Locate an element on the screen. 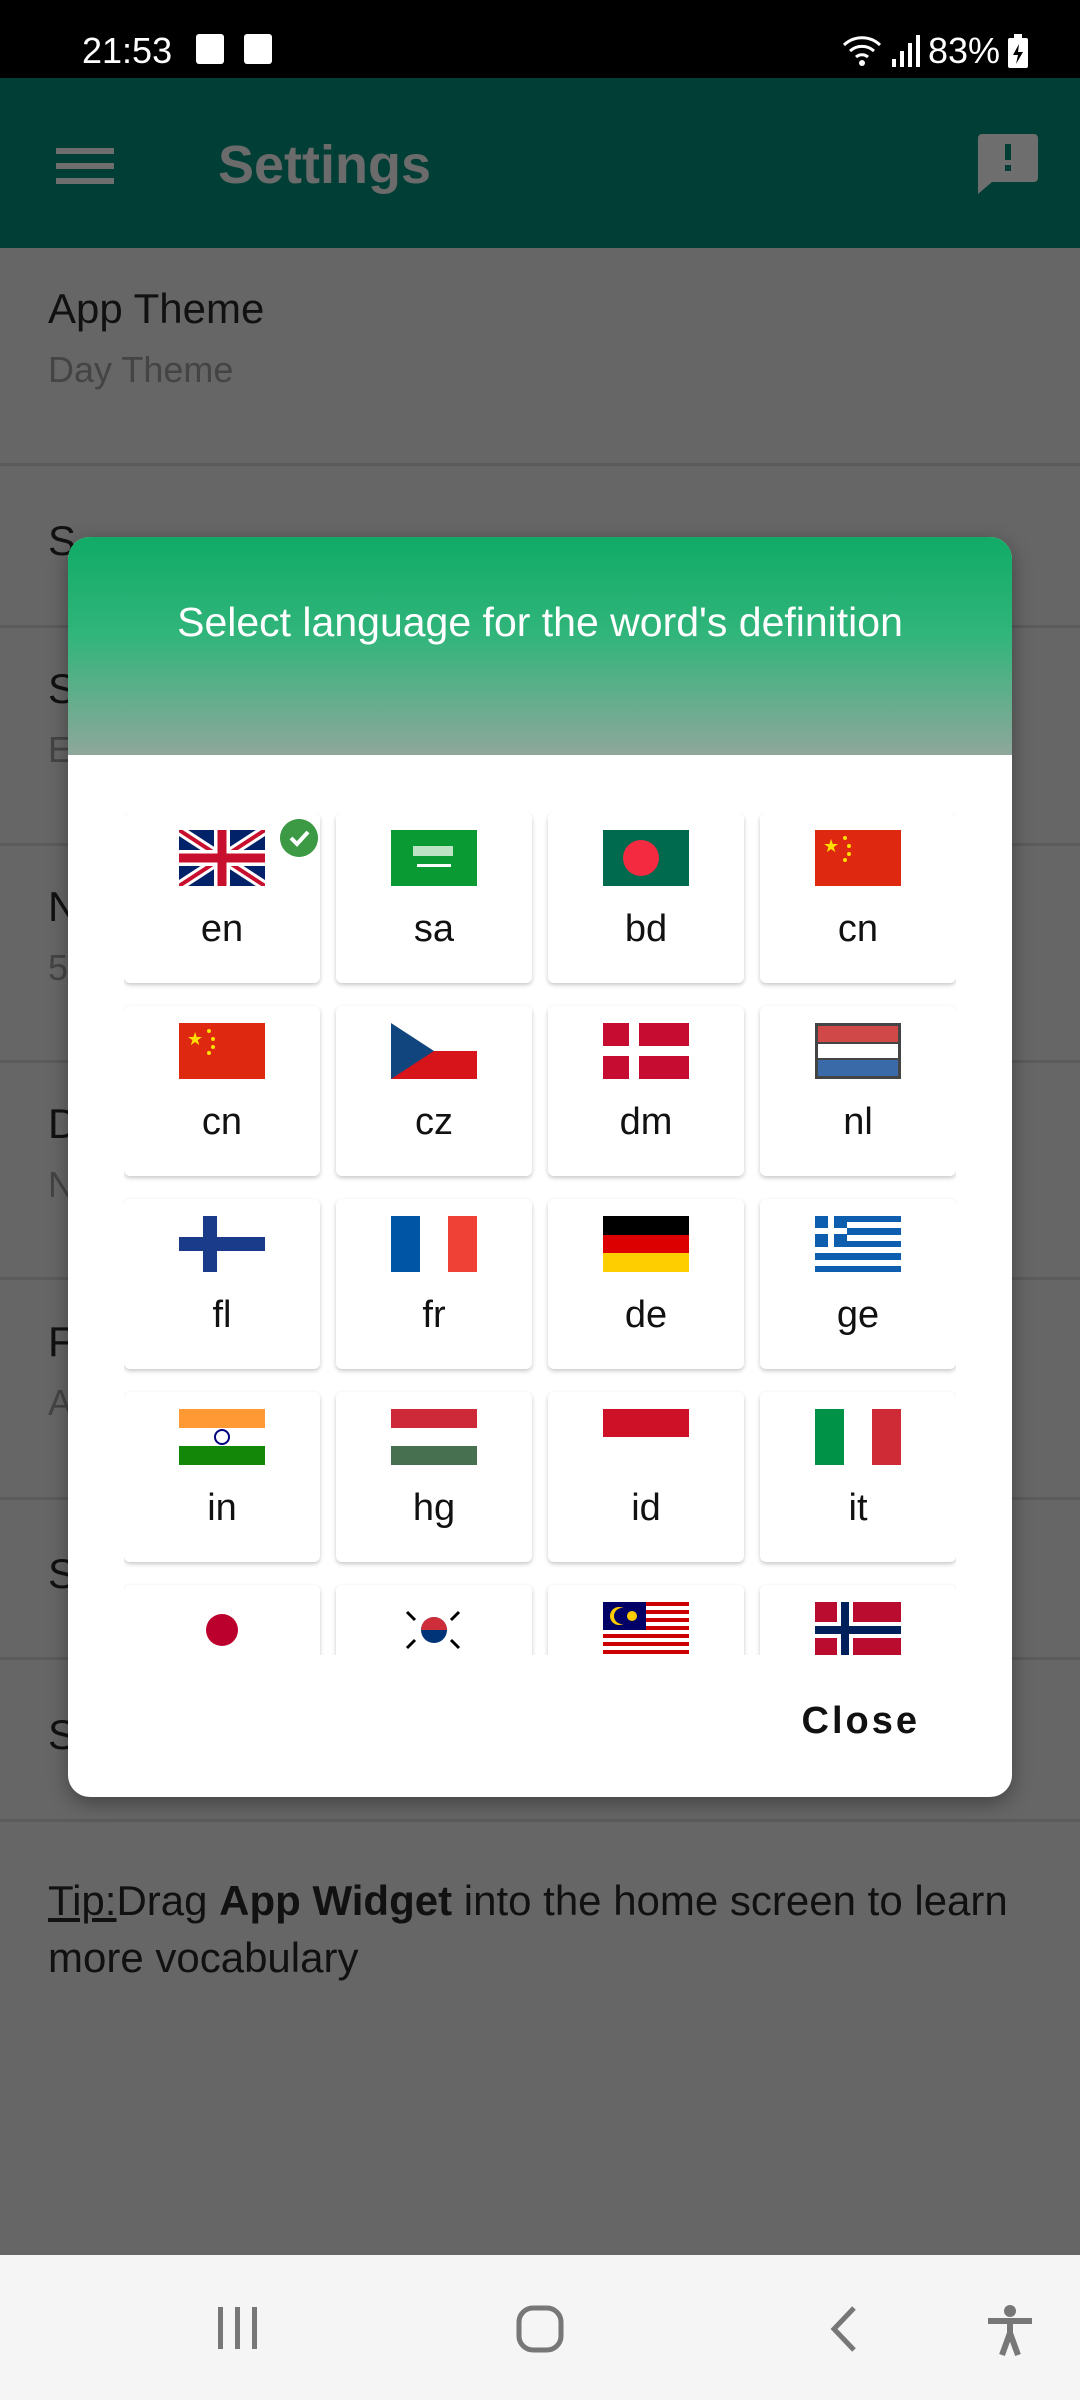 The image size is (1080, 2400). flag-in-icon is located at coordinates (222, 1437).